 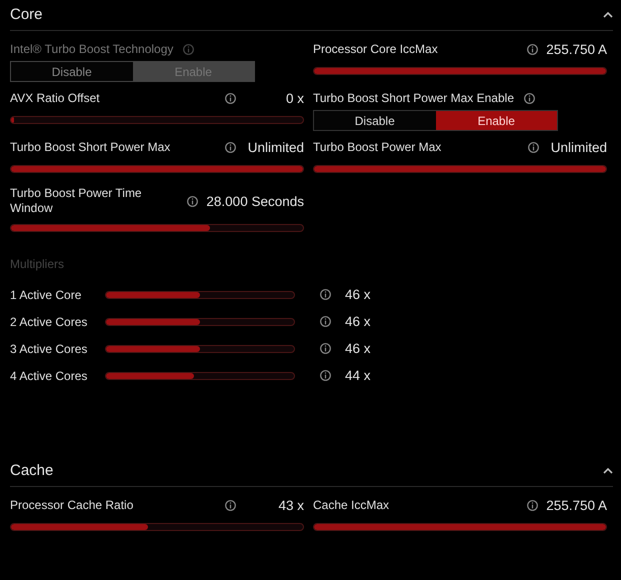 What do you see at coordinates (351, 505) in the screenshot?
I see `setting-label: Cache IccMax` at bounding box center [351, 505].